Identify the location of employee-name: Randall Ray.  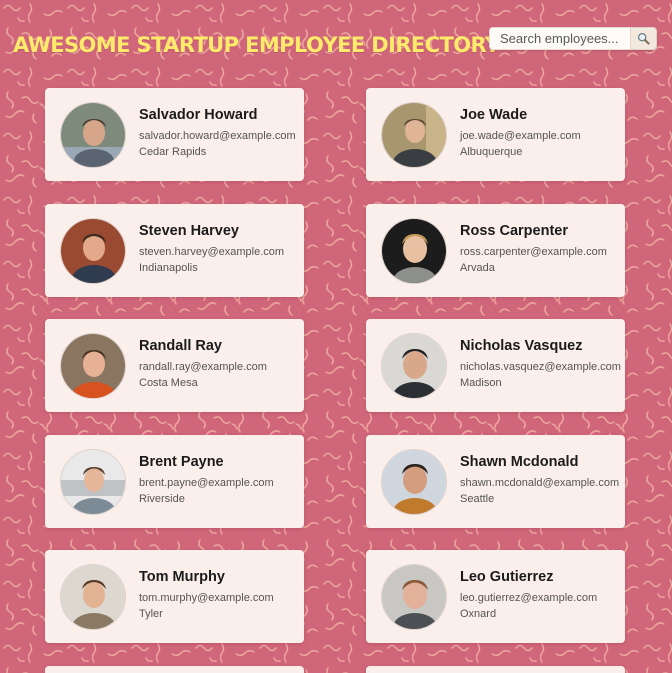
(180, 346).